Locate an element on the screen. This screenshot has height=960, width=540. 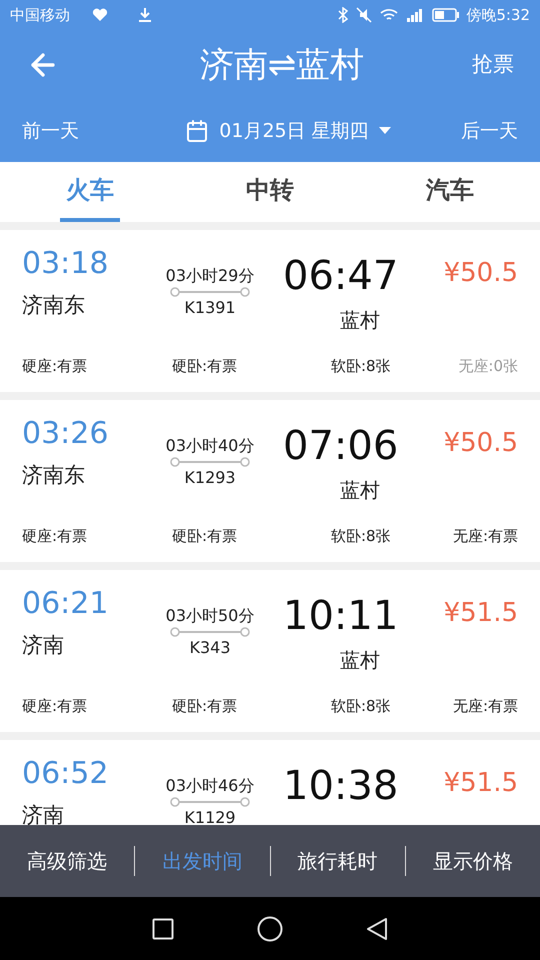
bluetooth-icon is located at coordinates (343, 15).